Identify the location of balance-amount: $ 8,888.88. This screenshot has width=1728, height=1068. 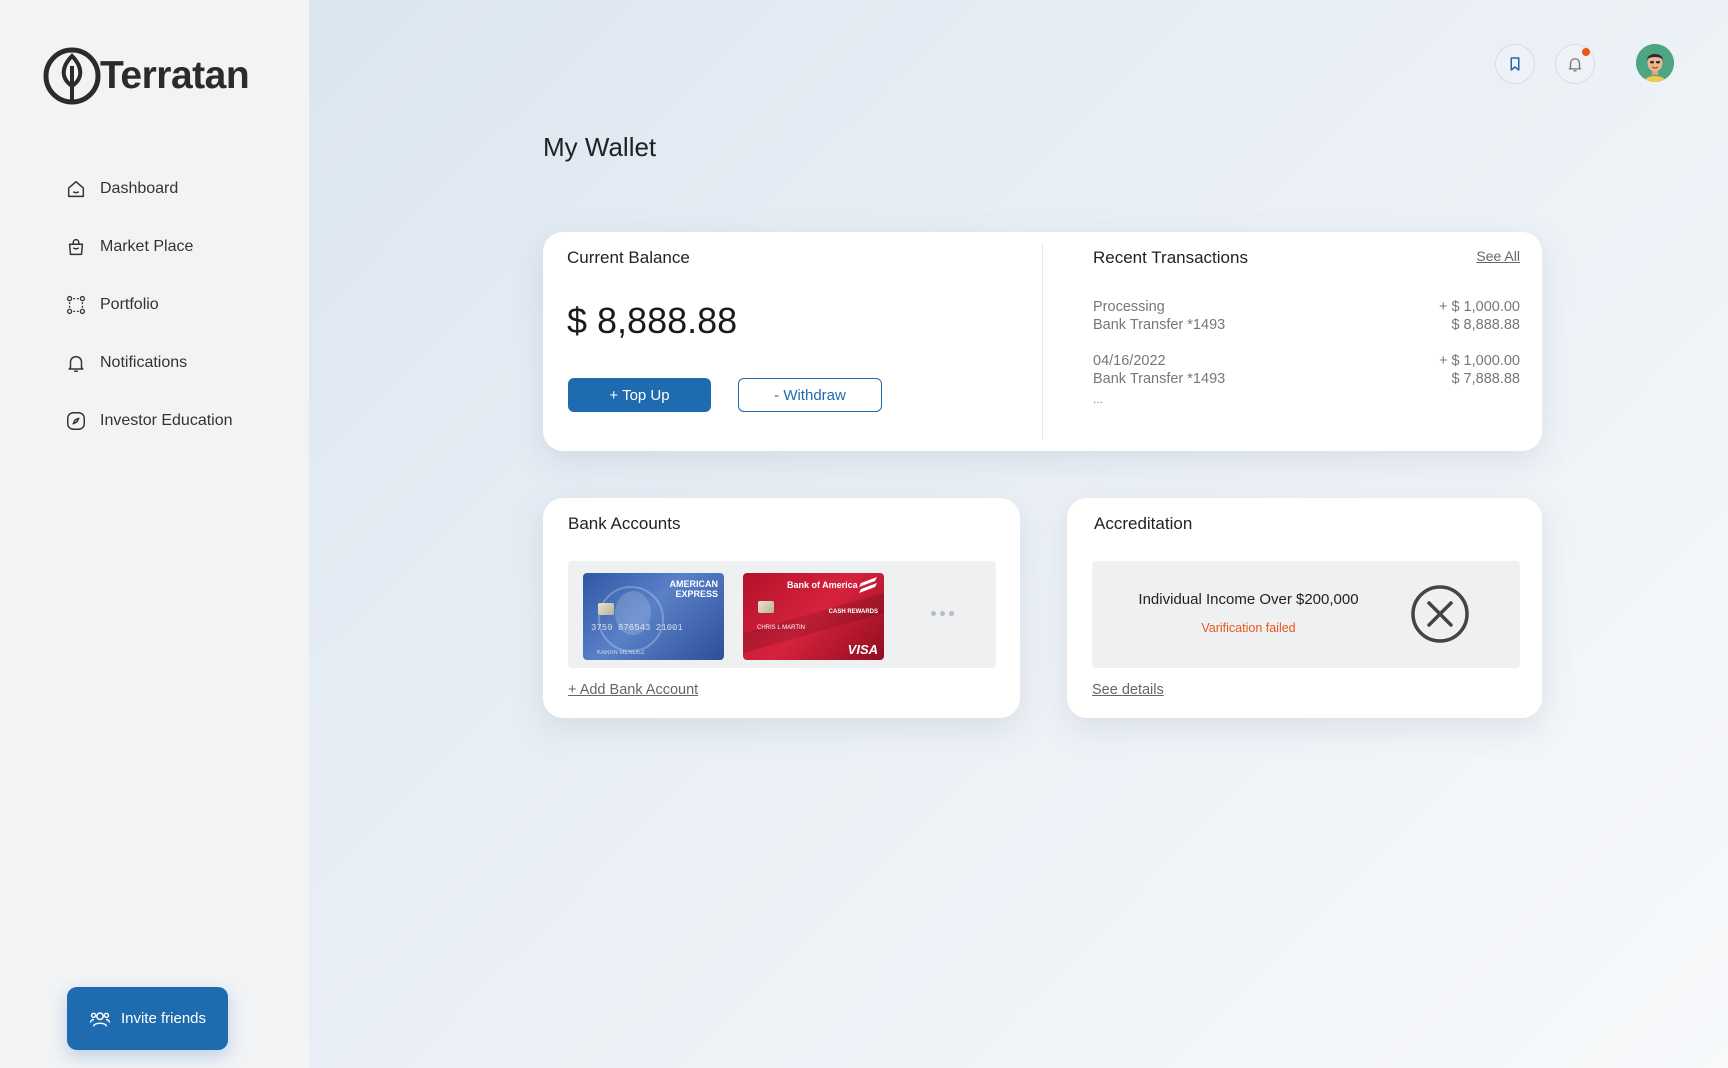
(652, 320).